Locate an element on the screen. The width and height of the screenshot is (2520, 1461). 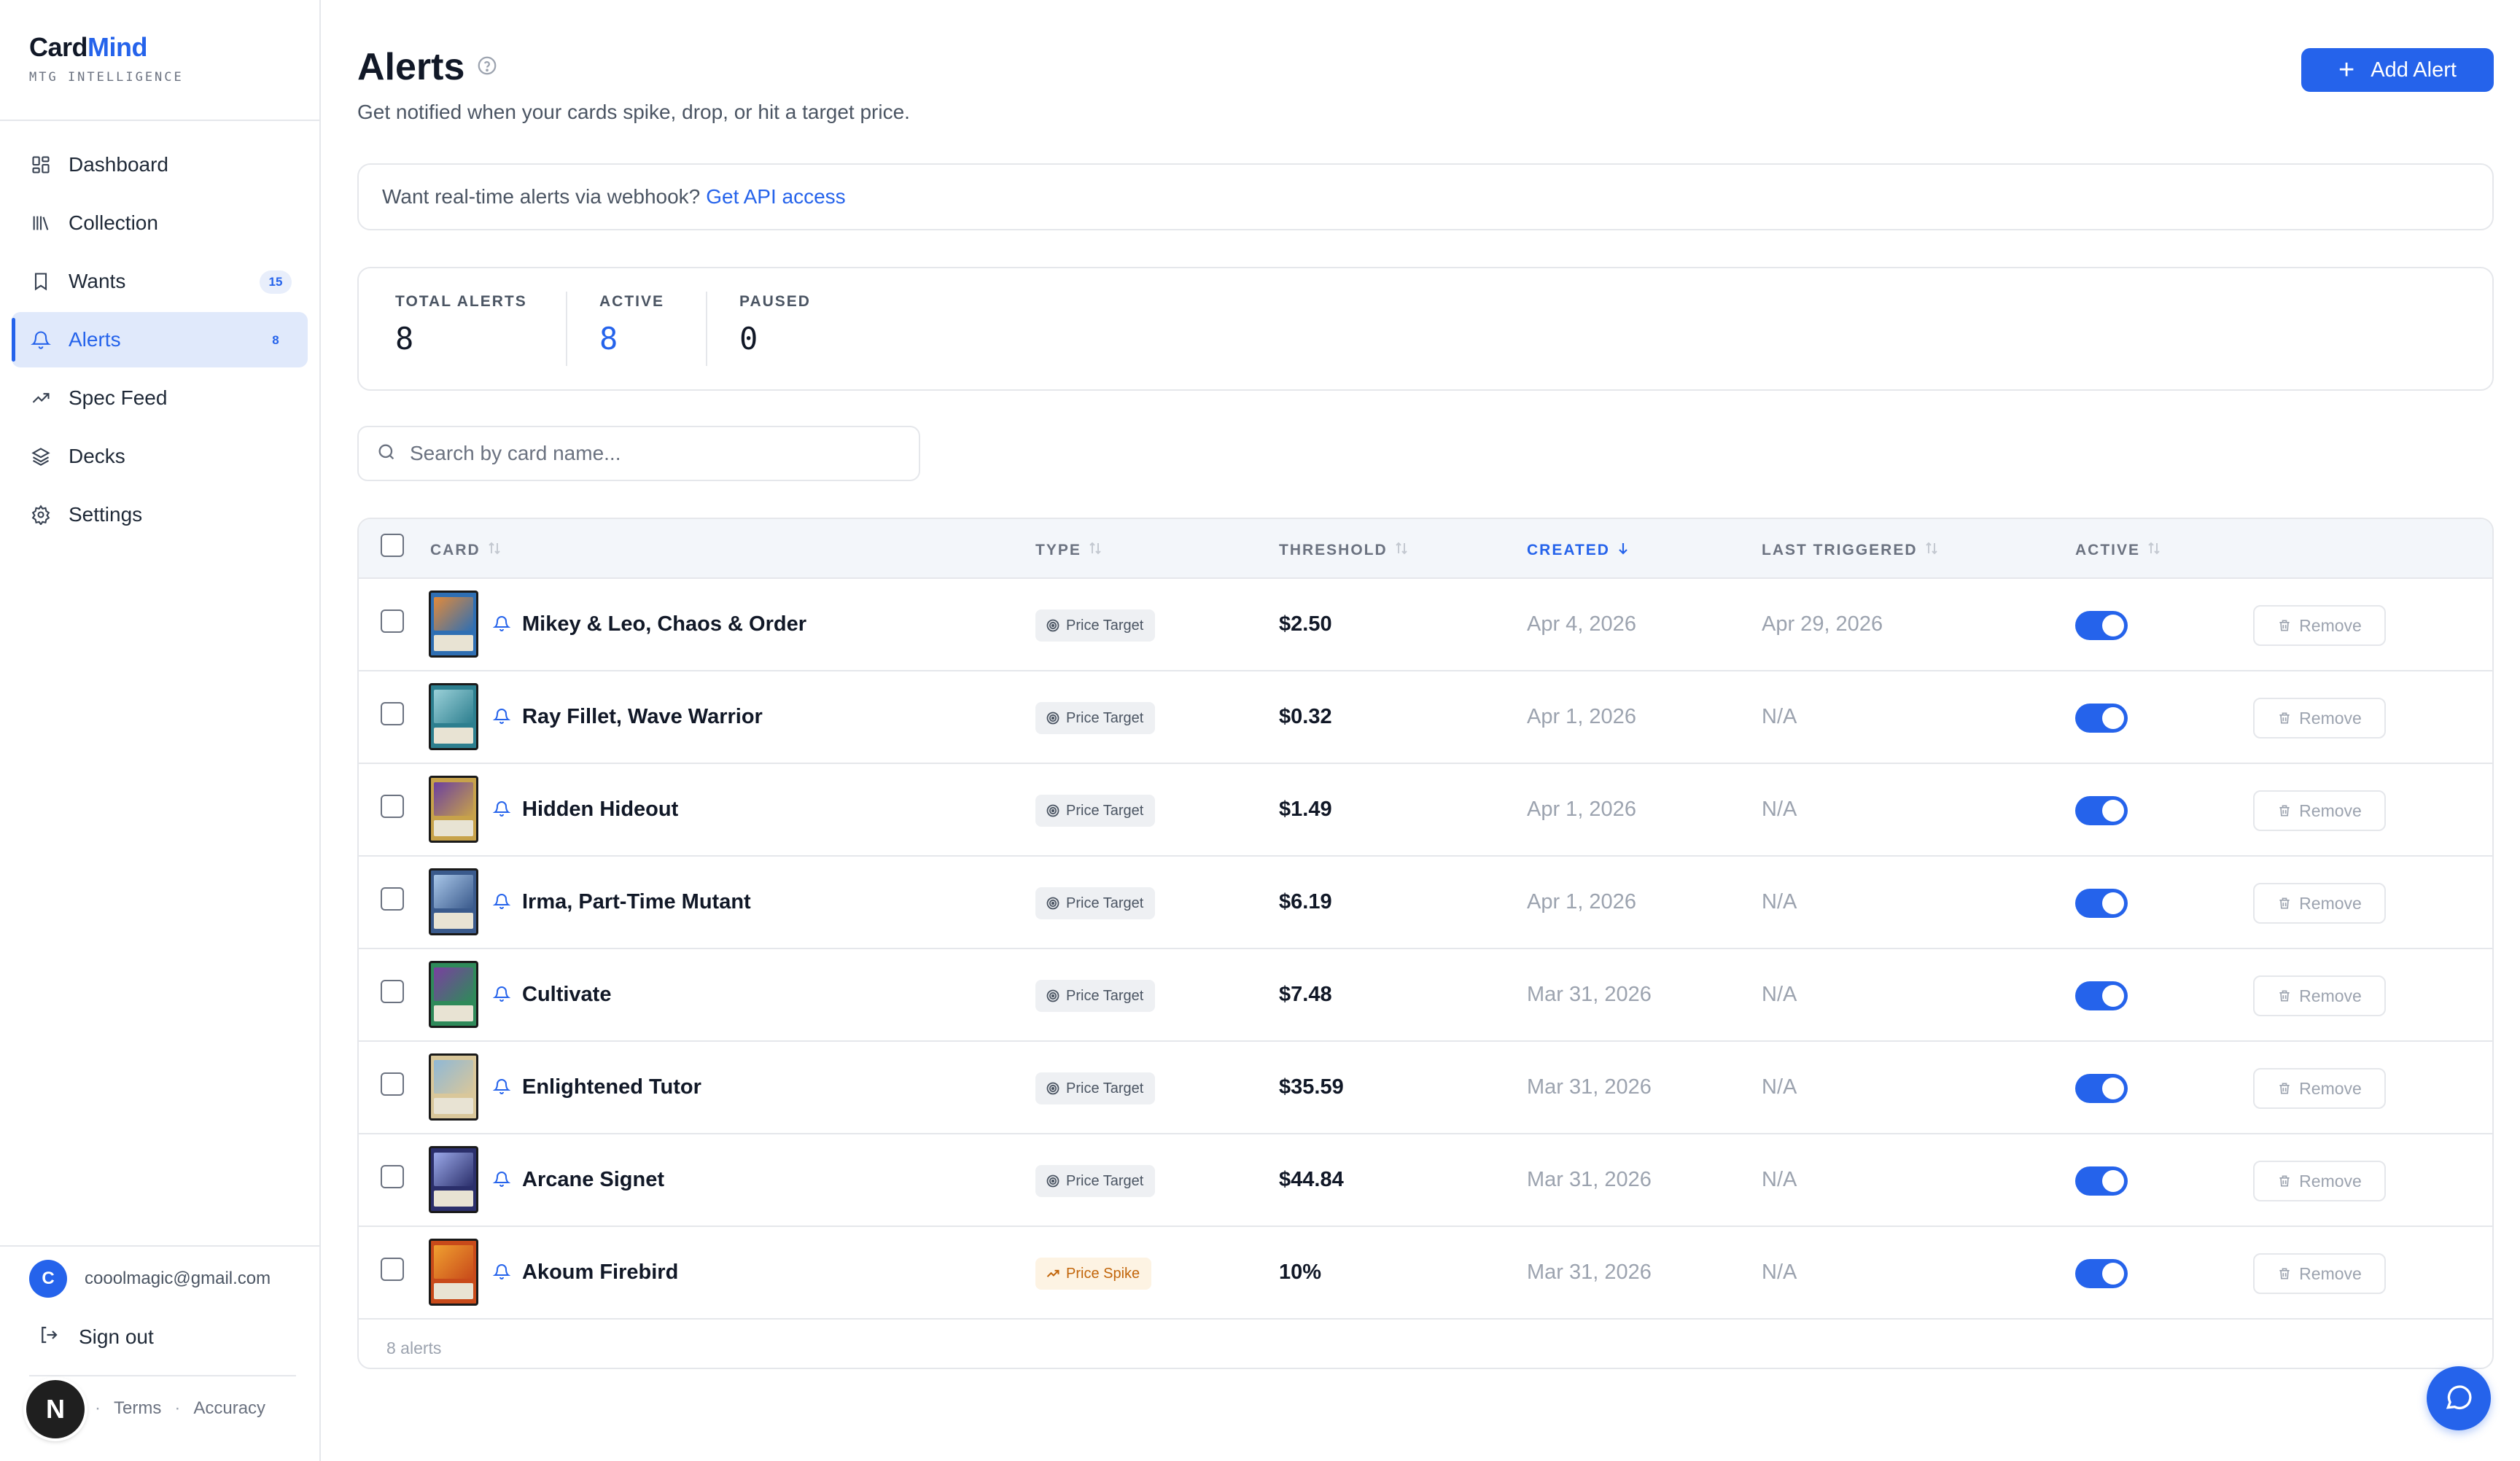
page-title: Alerts is located at coordinates (411, 67).